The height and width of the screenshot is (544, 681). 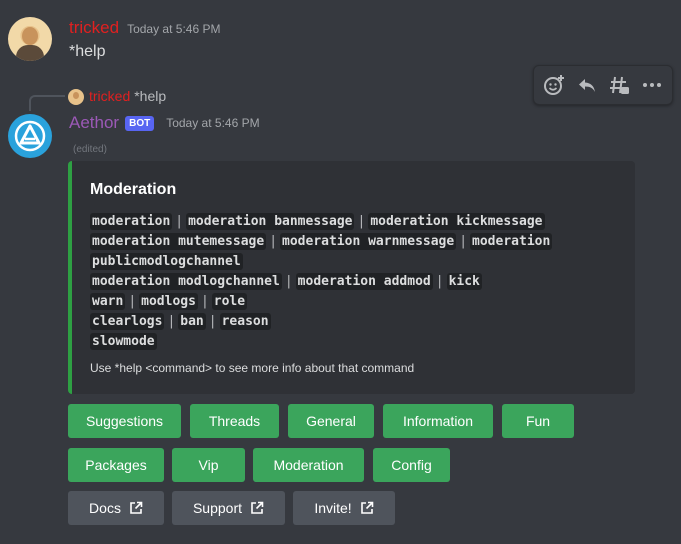 I want to click on message-text: *help, so click(x=87, y=51).